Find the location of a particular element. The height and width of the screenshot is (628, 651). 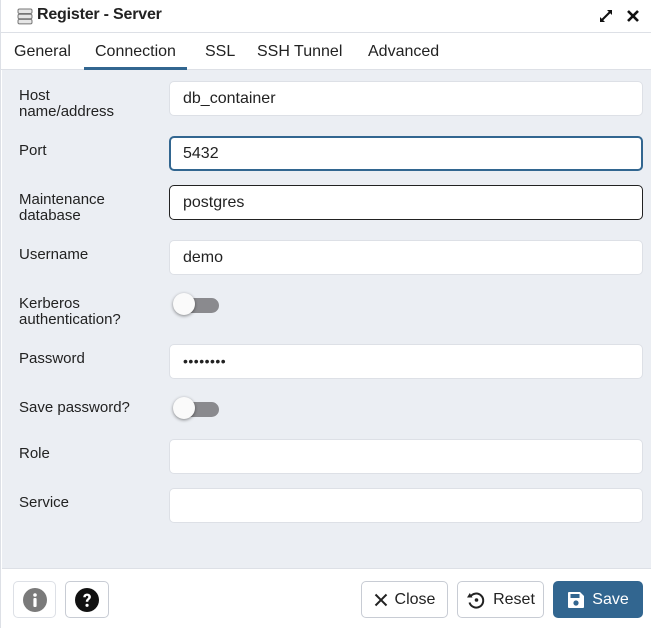

expand-button is located at coordinates (606, 16).